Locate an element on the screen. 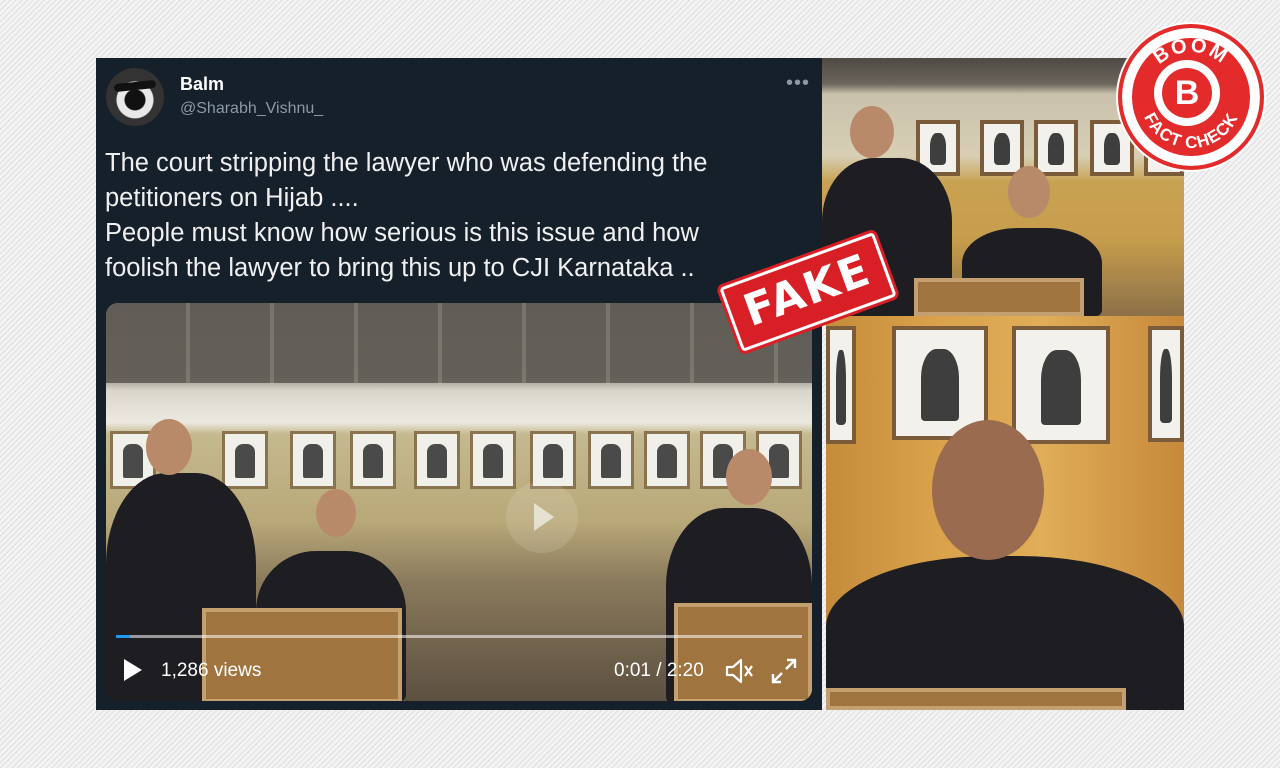  video-time: 0:01 / 2:20 is located at coordinates (659, 670).